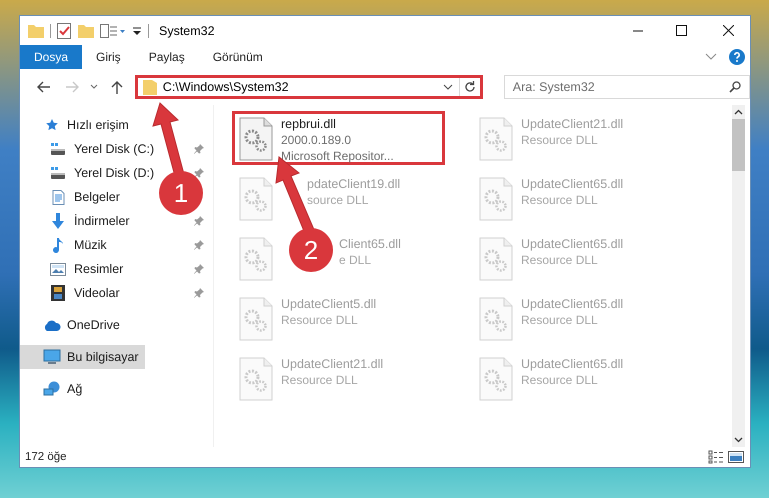 This screenshot has width=769, height=498. I want to click on large-icons-view-icon, so click(736, 457).